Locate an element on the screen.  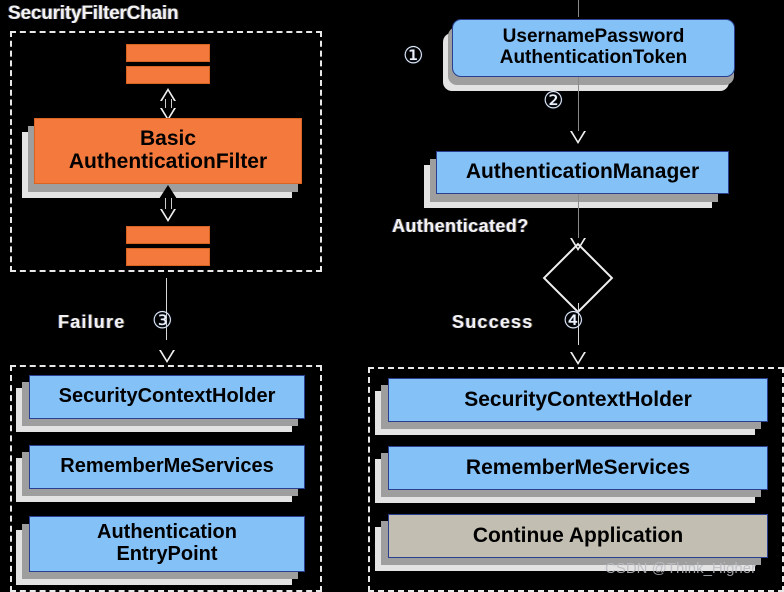
basic-authentication-filter-label: Basic AuthenticationFilter is located at coordinates (168, 150).